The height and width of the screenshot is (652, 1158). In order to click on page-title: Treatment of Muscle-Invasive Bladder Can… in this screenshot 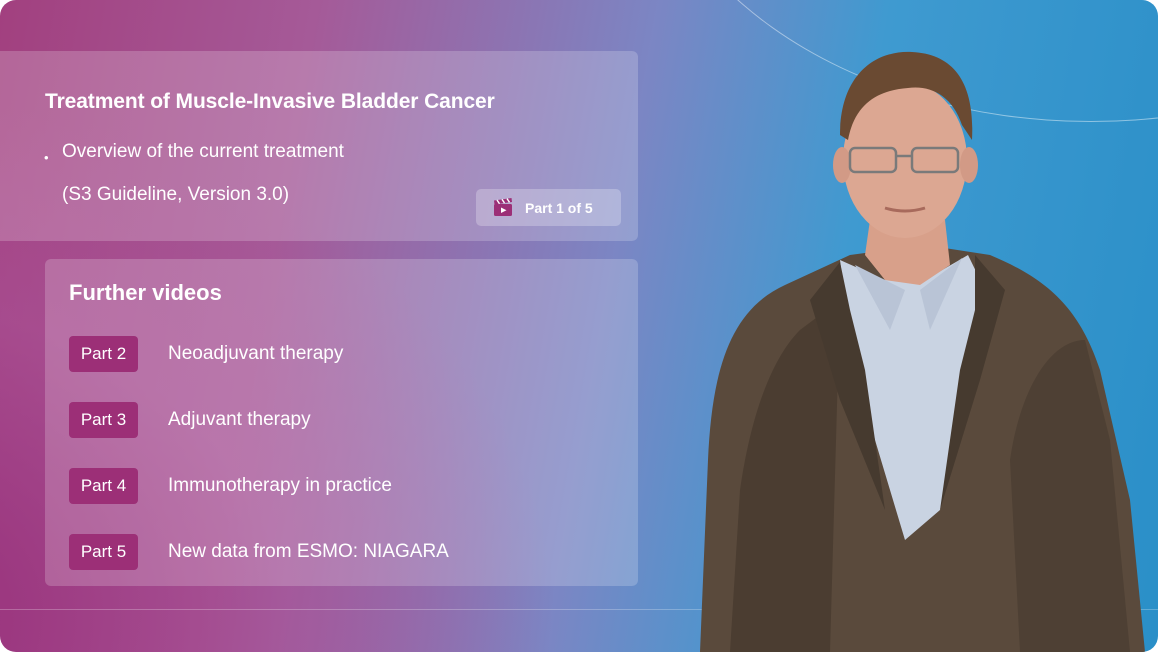, I will do `click(270, 101)`.